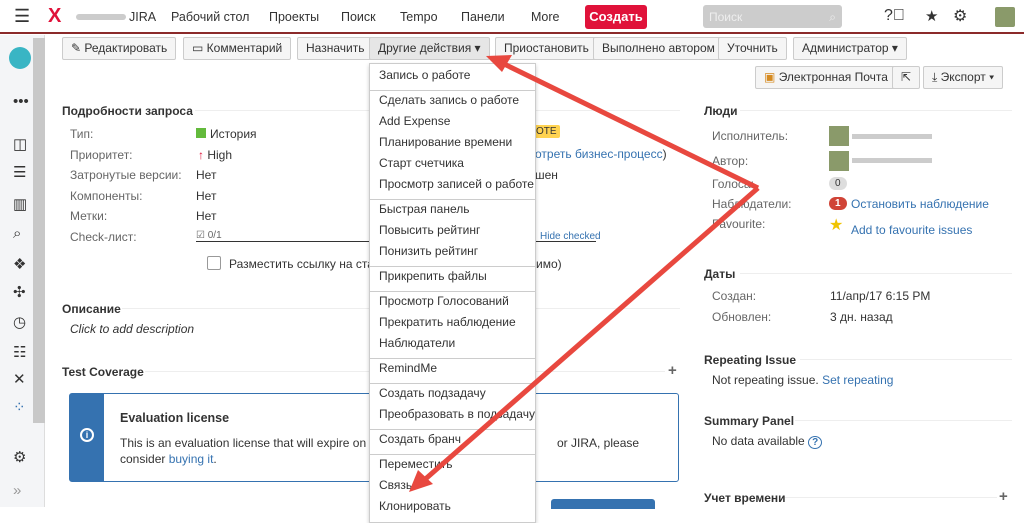 The height and width of the screenshot is (523, 1024). Describe the element at coordinates (210, 17) in the screenshot. I see `nav-dashboard: Рабочий стол` at that location.